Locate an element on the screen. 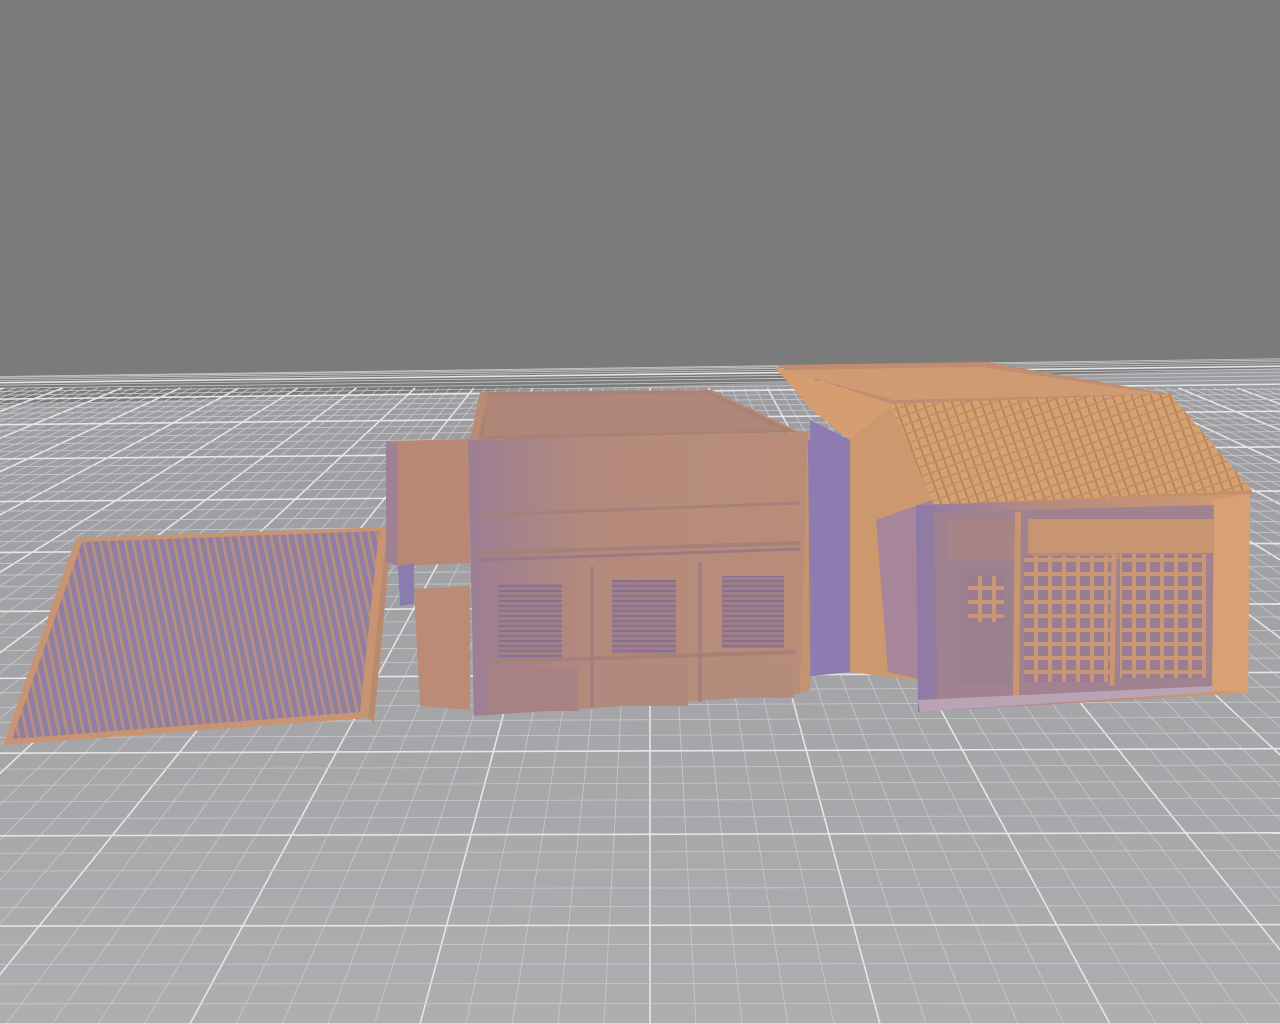 The width and height of the screenshot is (1280, 1024). tiled-roof-shophouse is located at coordinates (1013, 537).